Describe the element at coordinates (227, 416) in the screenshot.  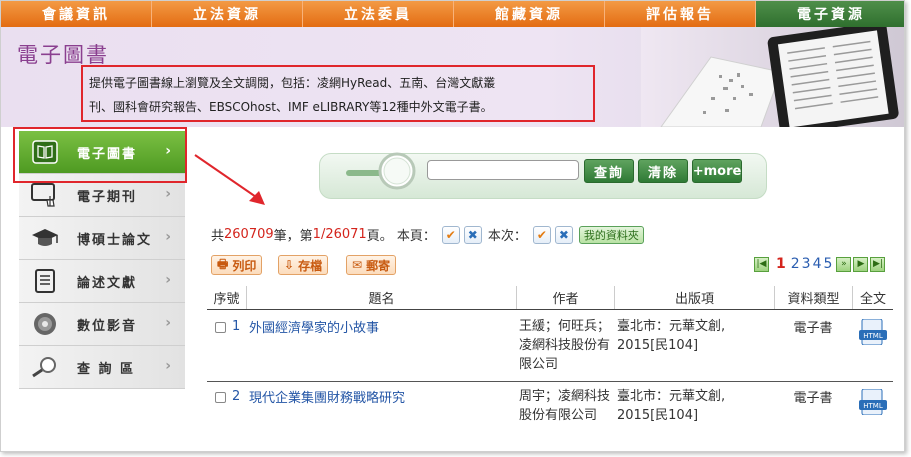
I see `row-number-cell: 2` at that location.